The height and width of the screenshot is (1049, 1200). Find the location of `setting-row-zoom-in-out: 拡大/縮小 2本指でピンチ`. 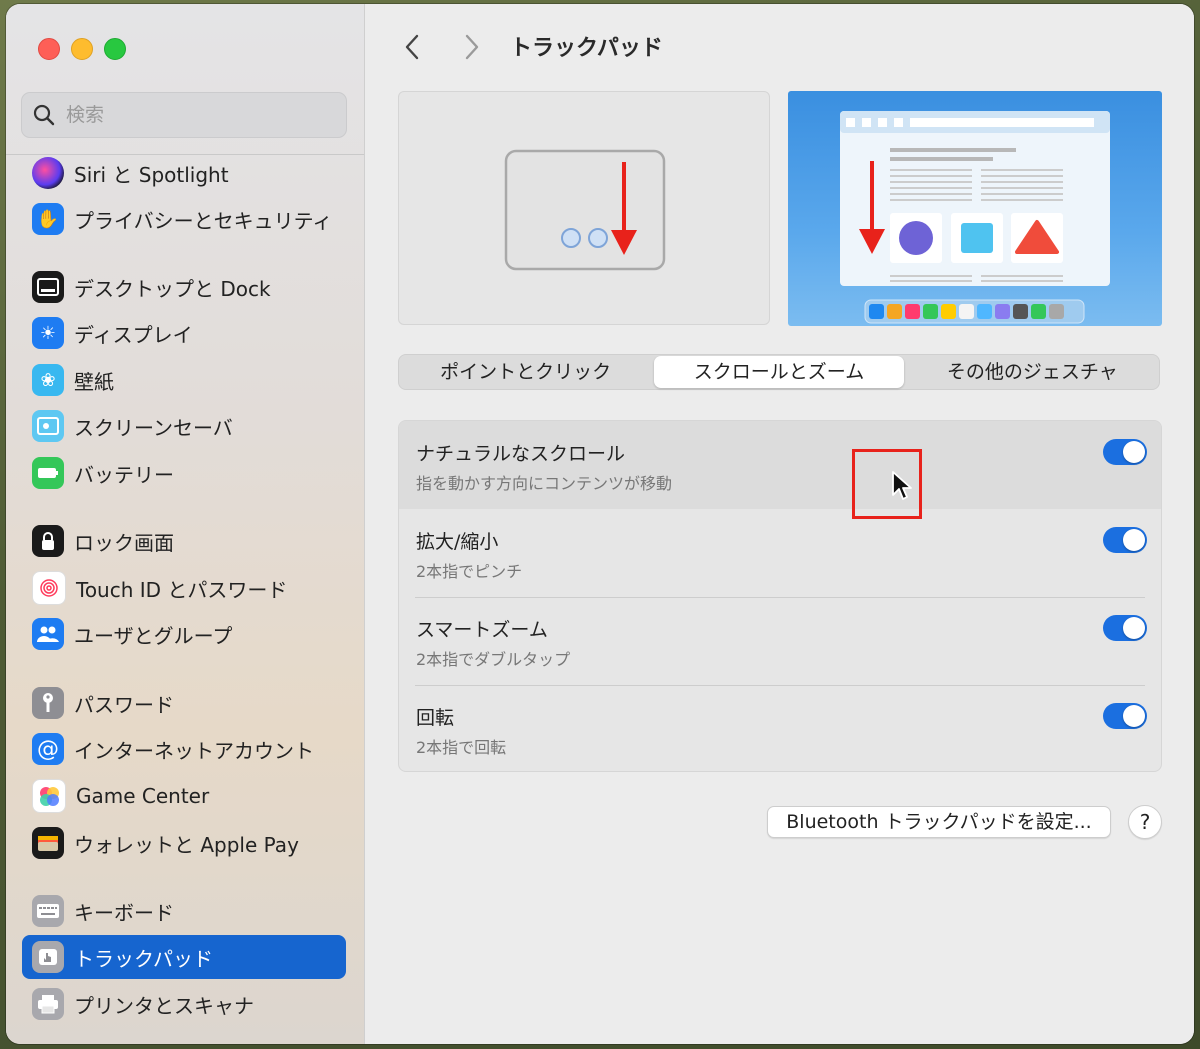

setting-row-zoom-in-out: 拡大/縮小 2本指でピンチ is located at coordinates (780, 553).